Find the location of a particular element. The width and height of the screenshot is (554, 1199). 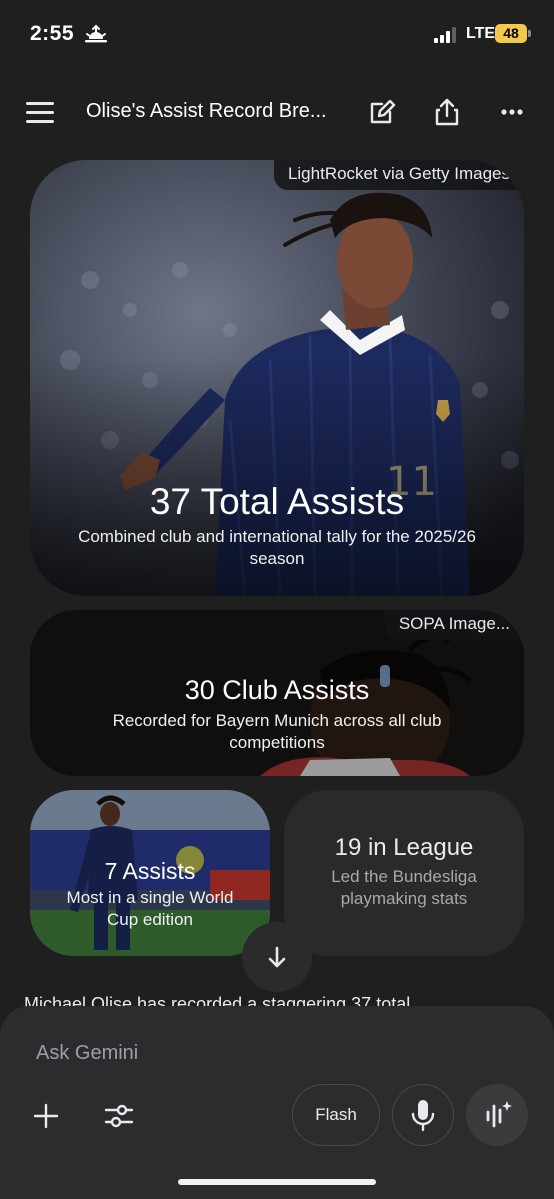

status-time: 2:55 is located at coordinates (52, 33).